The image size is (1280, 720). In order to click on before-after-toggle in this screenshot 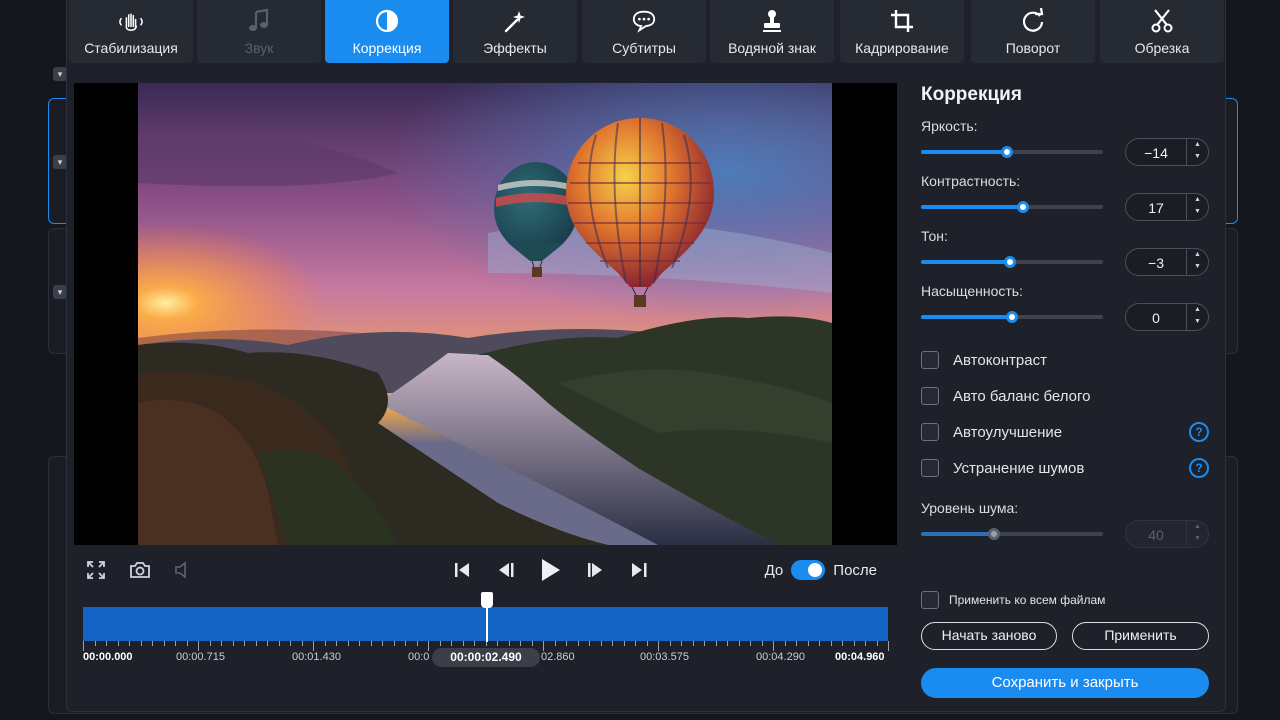, I will do `click(808, 570)`.